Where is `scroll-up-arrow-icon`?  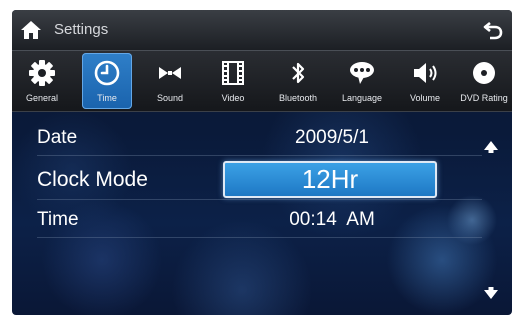
scroll-up-arrow-icon is located at coordinates (491, 147).